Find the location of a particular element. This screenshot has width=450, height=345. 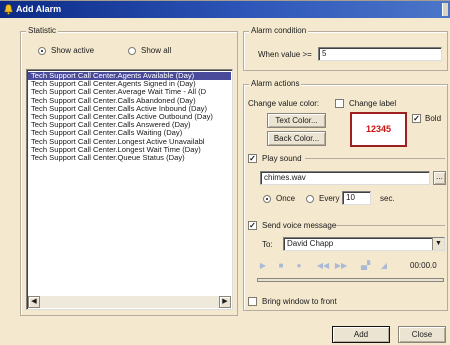

playback-time: 00:00.0 is located at coordinates (423, 265).